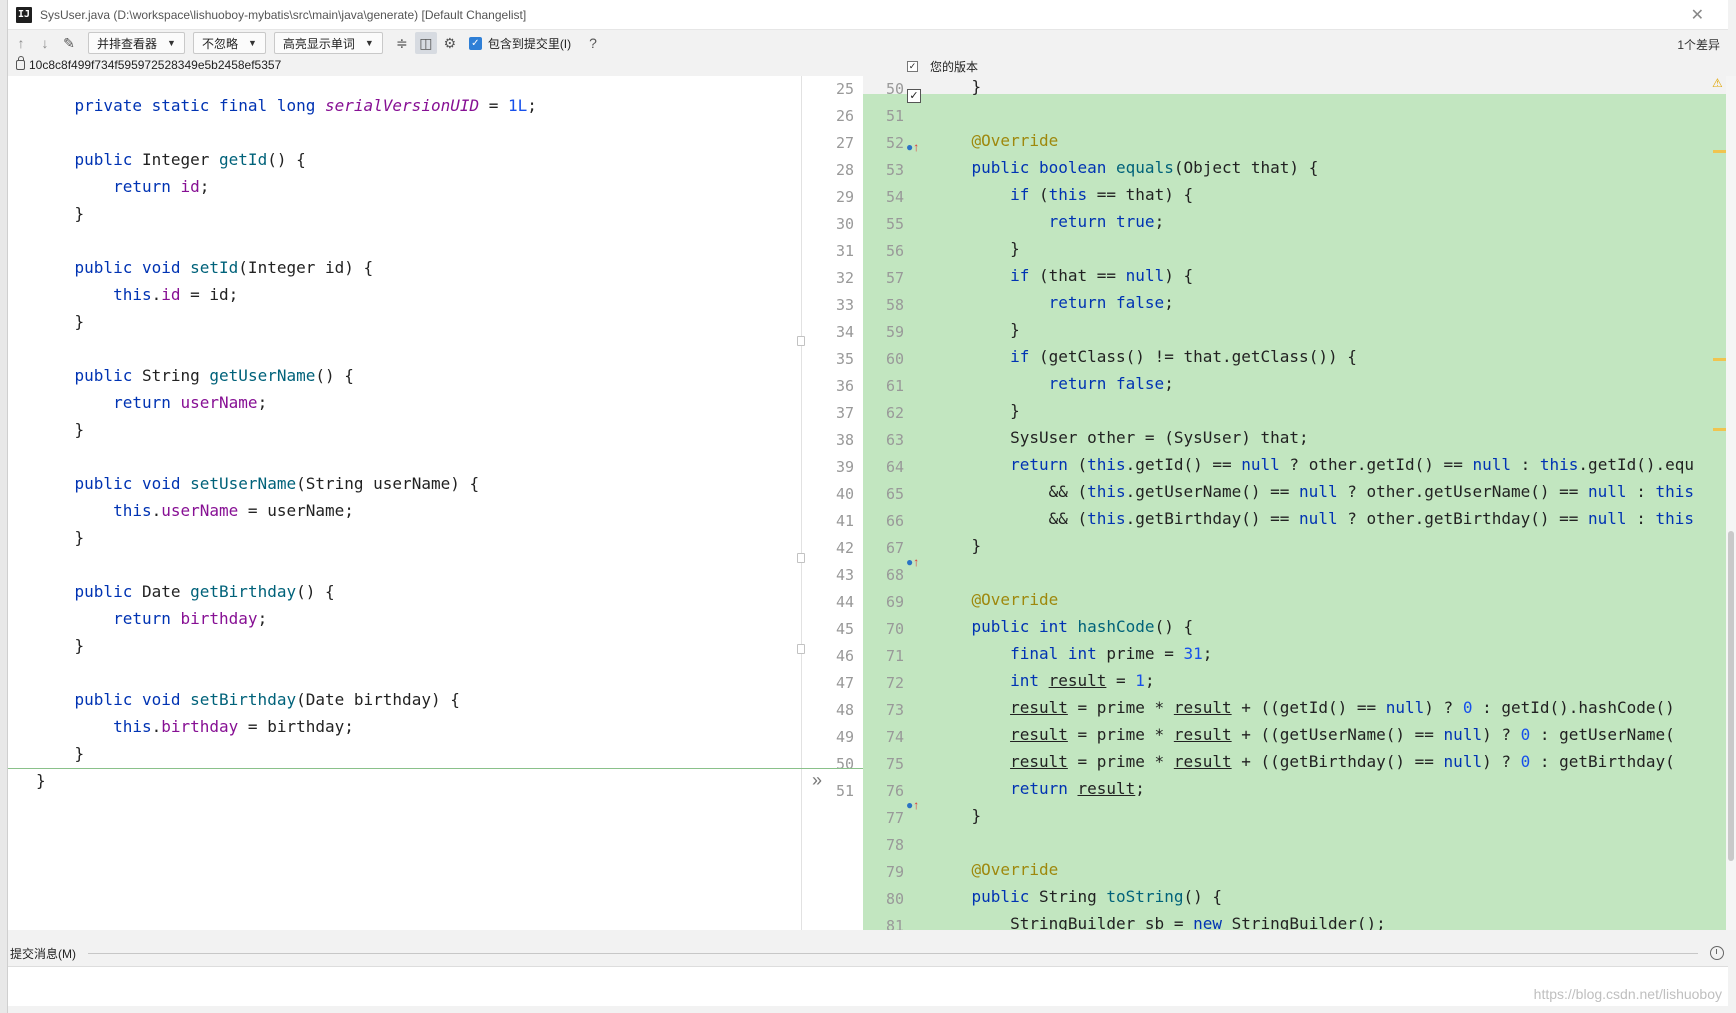 This screenshot has height=1013, width=1736. Describe the element at coordinates (1106, 464) in the screenshot. I see `code-token: this` at that location.